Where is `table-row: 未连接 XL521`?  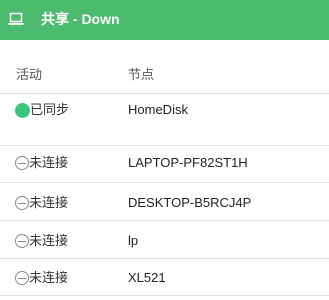
table-row: 未连接 XL521 is located at coordinates (164, 278).